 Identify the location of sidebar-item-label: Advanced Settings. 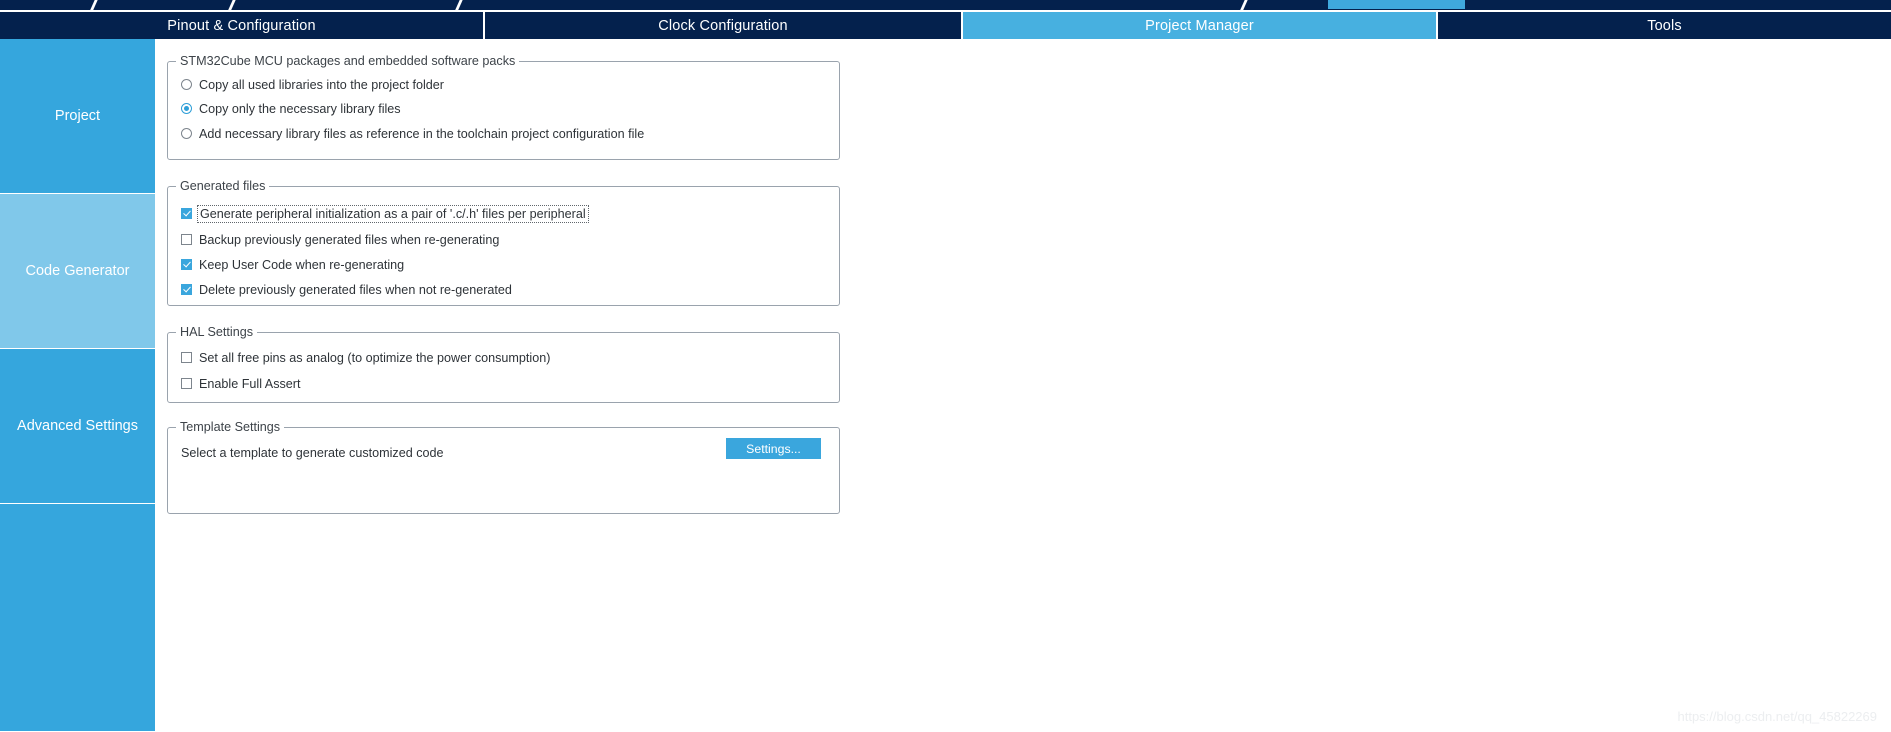
(77, 426).